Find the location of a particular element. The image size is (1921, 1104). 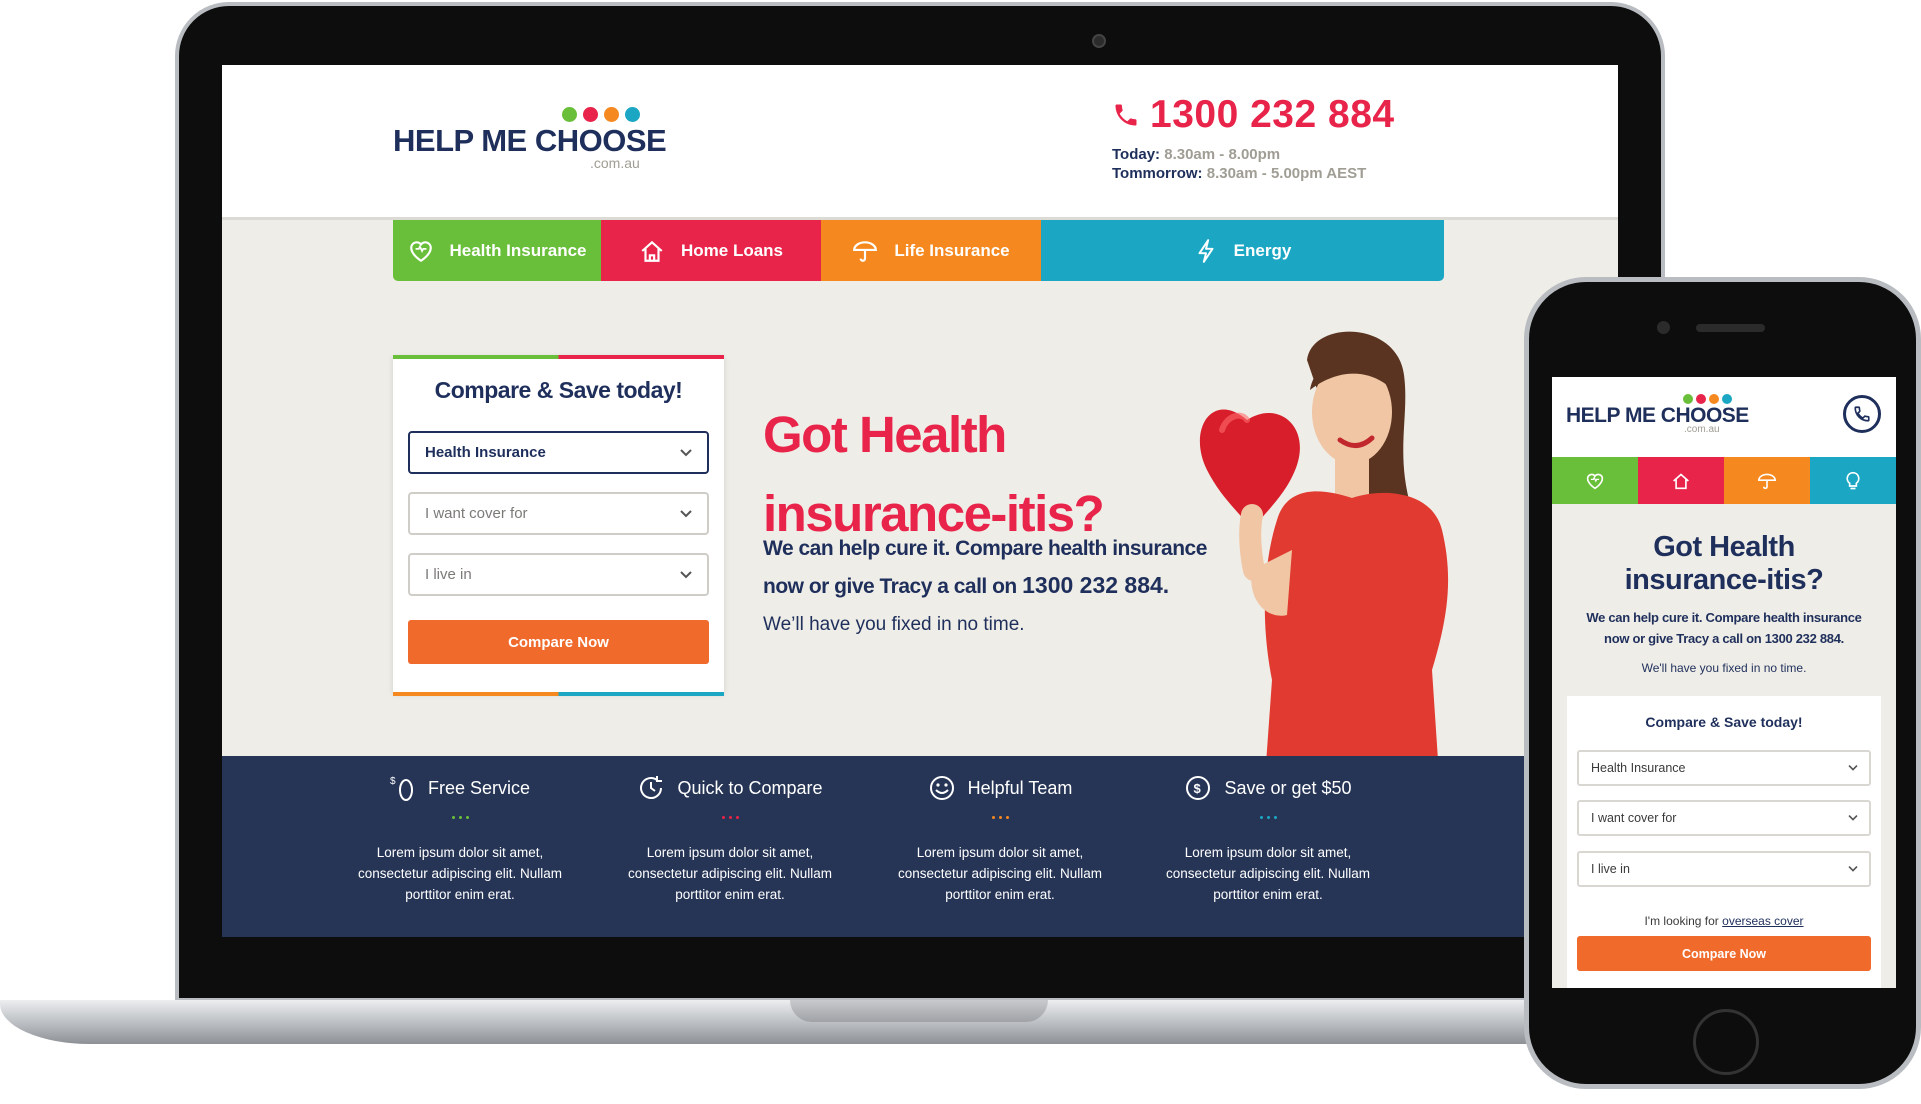

mobile-call-button is located at coordinates (1862, 414).